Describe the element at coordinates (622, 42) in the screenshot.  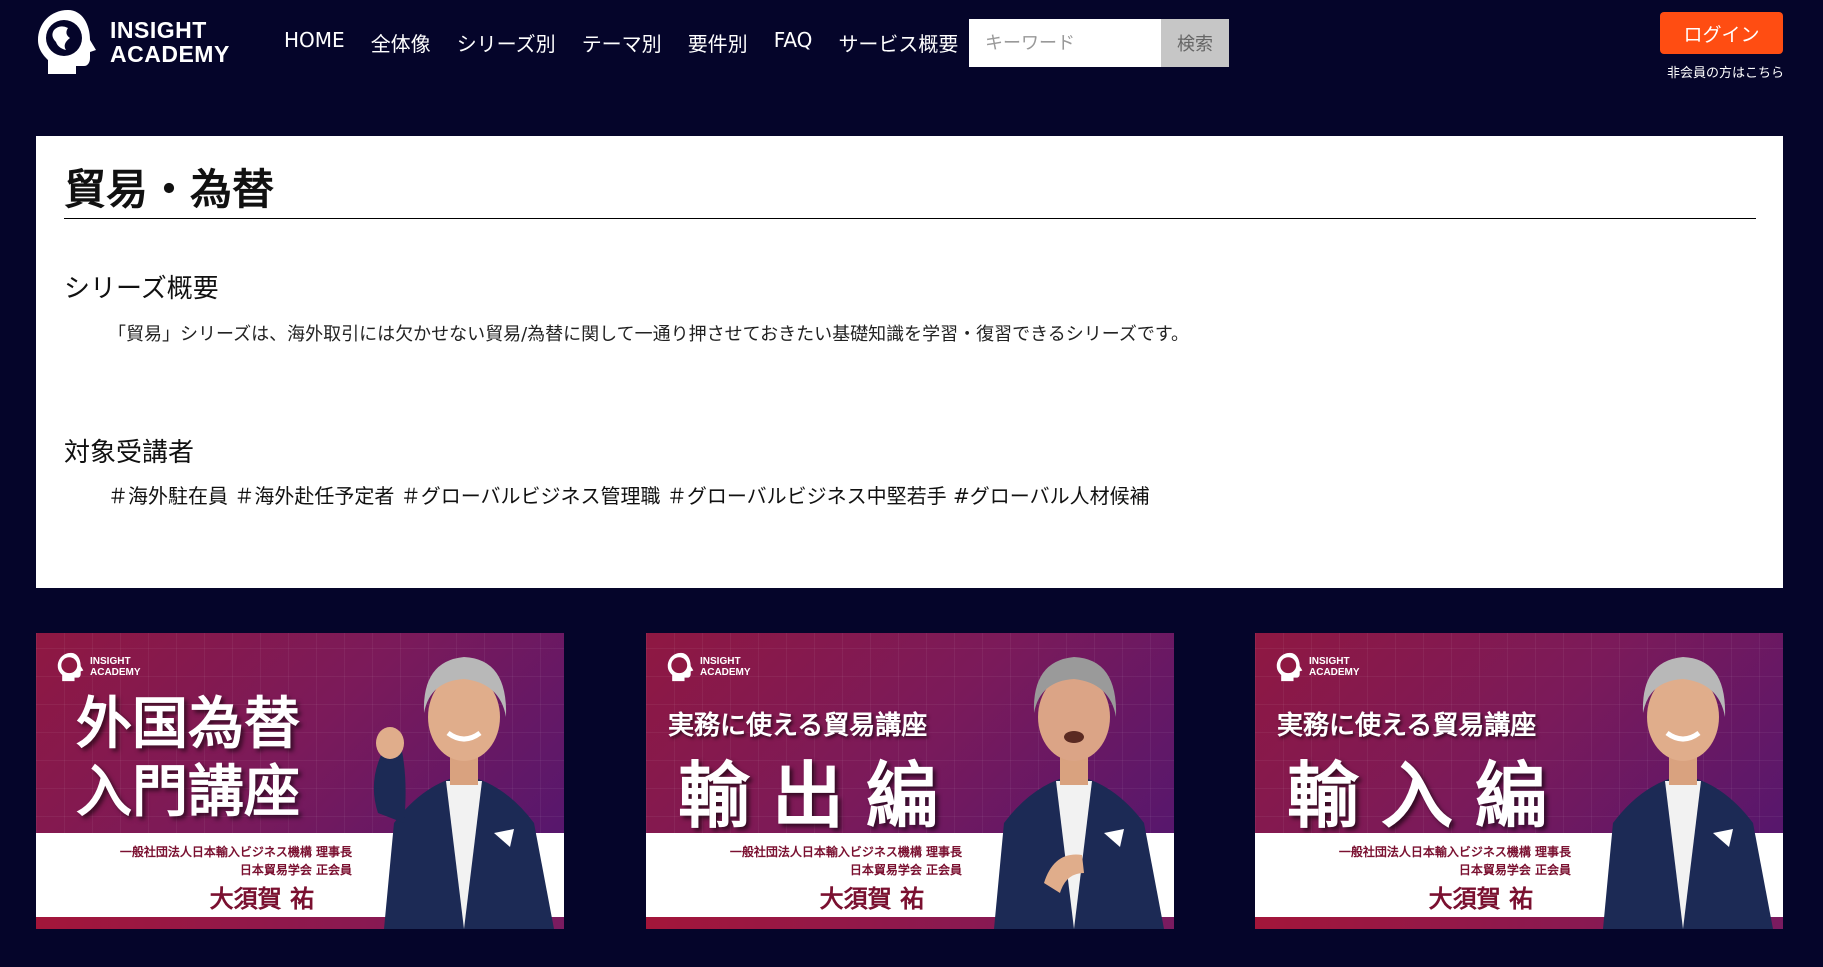
I see `nav-by-theme: テーマ別` at that location.